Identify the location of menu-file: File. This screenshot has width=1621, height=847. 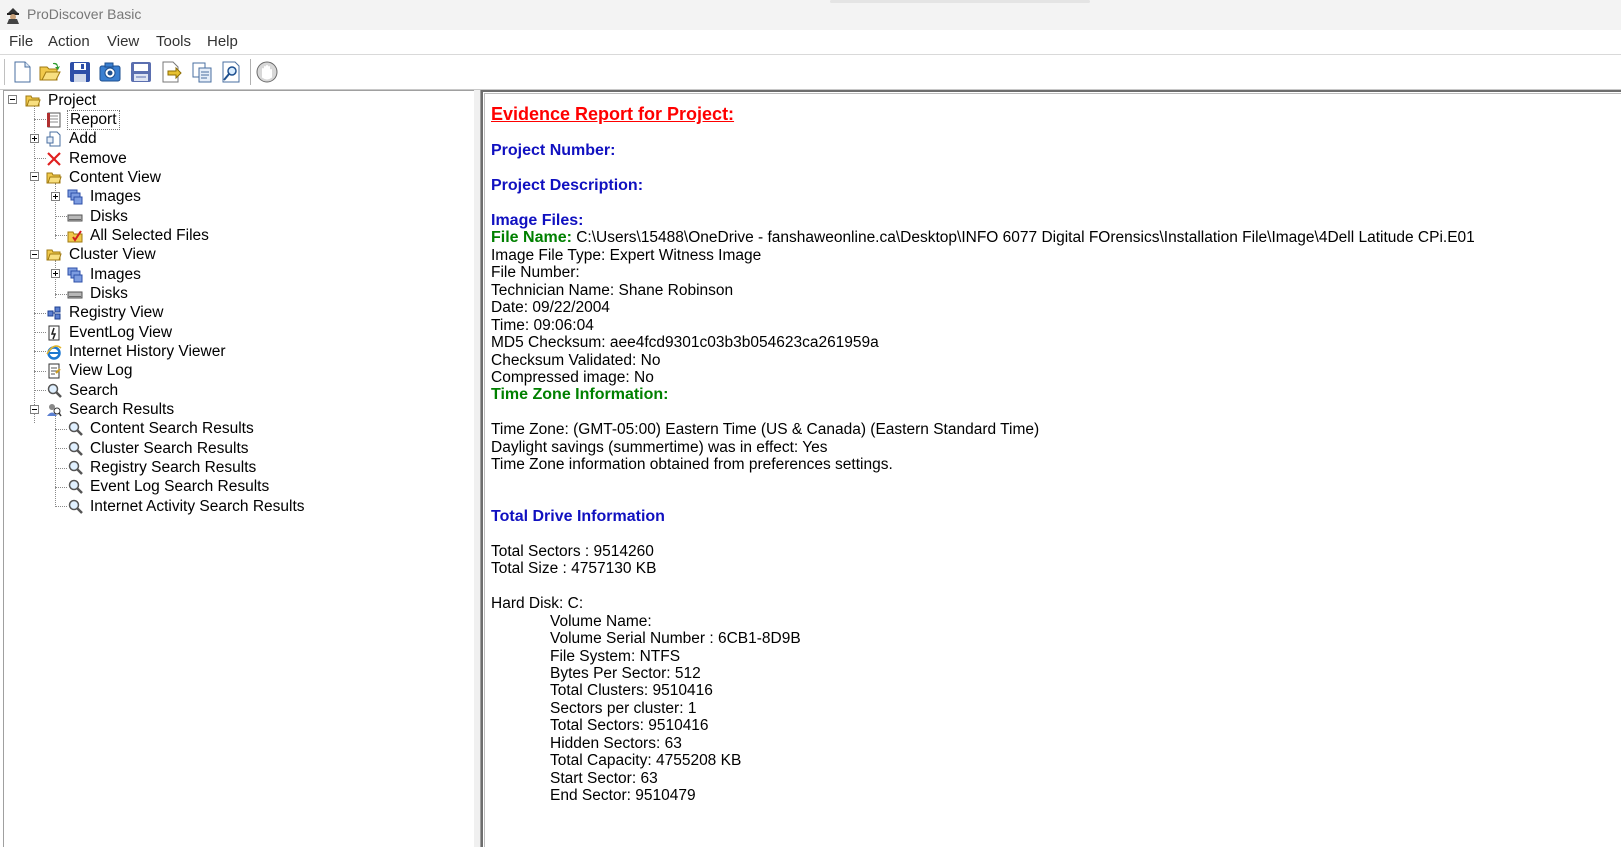
(21, 41).